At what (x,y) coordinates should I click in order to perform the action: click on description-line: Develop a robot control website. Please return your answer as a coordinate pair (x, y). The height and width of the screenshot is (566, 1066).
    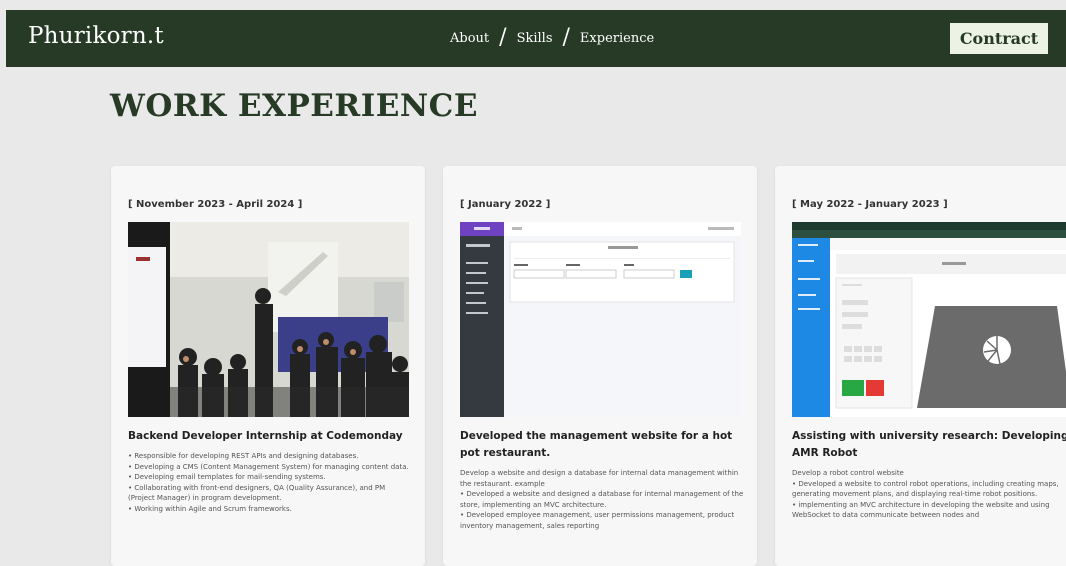
    Looking at the image, I should click on (848, 473).